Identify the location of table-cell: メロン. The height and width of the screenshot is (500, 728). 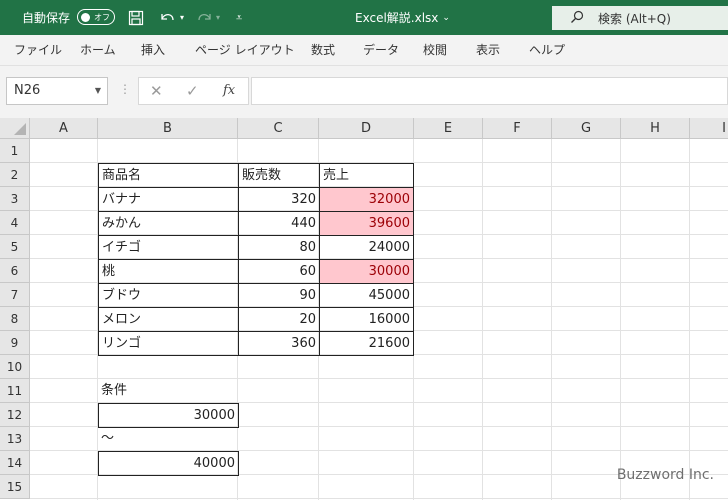
(168, 319).